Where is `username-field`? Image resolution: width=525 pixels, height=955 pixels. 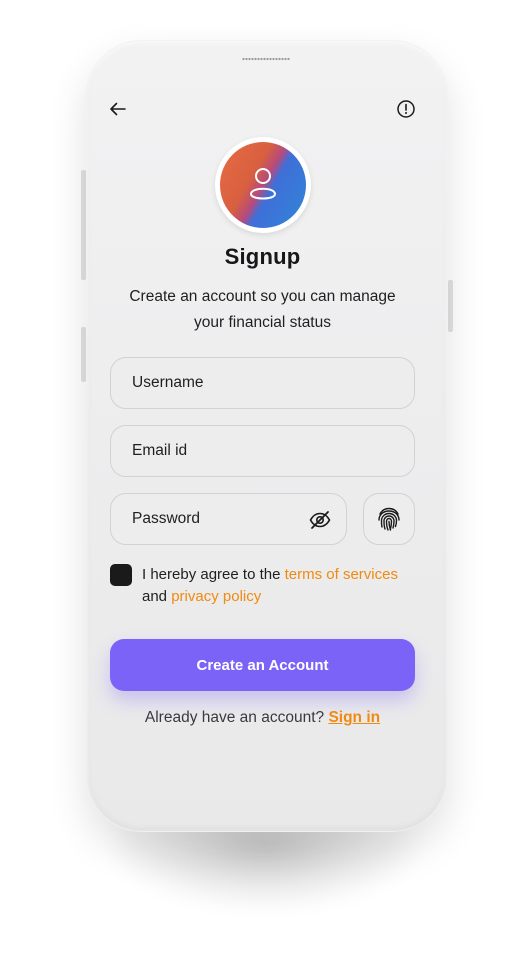 username-field is located at coordinates (262, 383).